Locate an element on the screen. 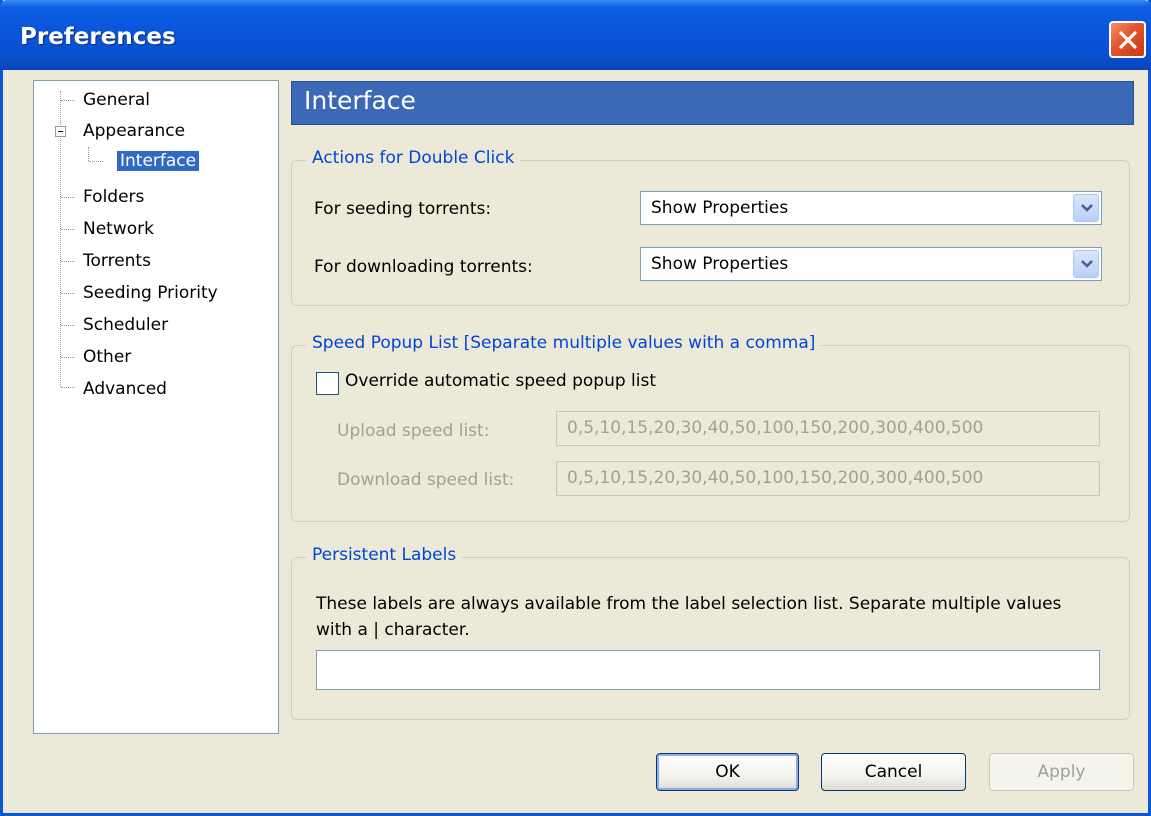 The height and width of the screenshot is (816, 1151). tree-item-network: Network is located at coordinates (118, 229).